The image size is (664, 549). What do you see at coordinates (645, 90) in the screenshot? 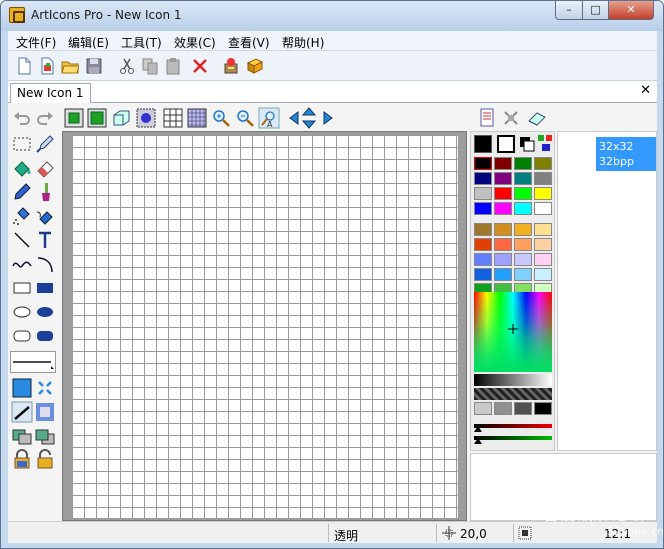
I see `tab-close-icon: ✕` at bounding box center [645, 90].